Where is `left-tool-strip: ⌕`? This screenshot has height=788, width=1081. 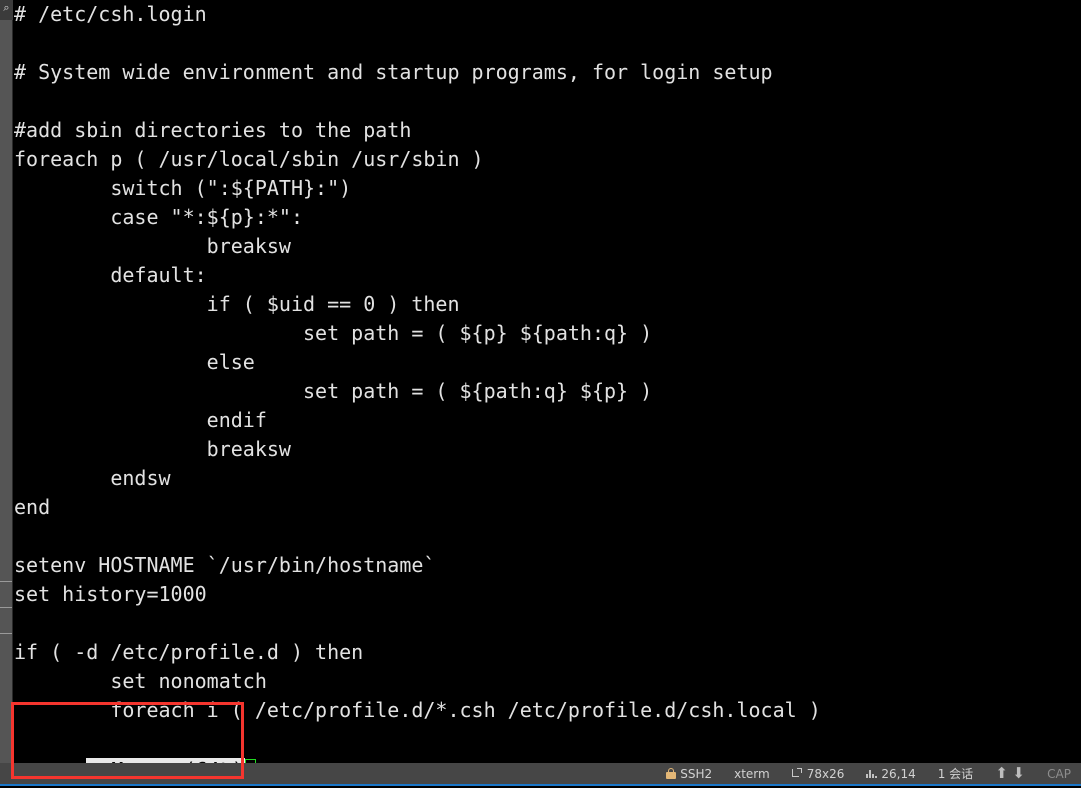 left-tool-strip: ⌕ is located at coordinates (6, 390).